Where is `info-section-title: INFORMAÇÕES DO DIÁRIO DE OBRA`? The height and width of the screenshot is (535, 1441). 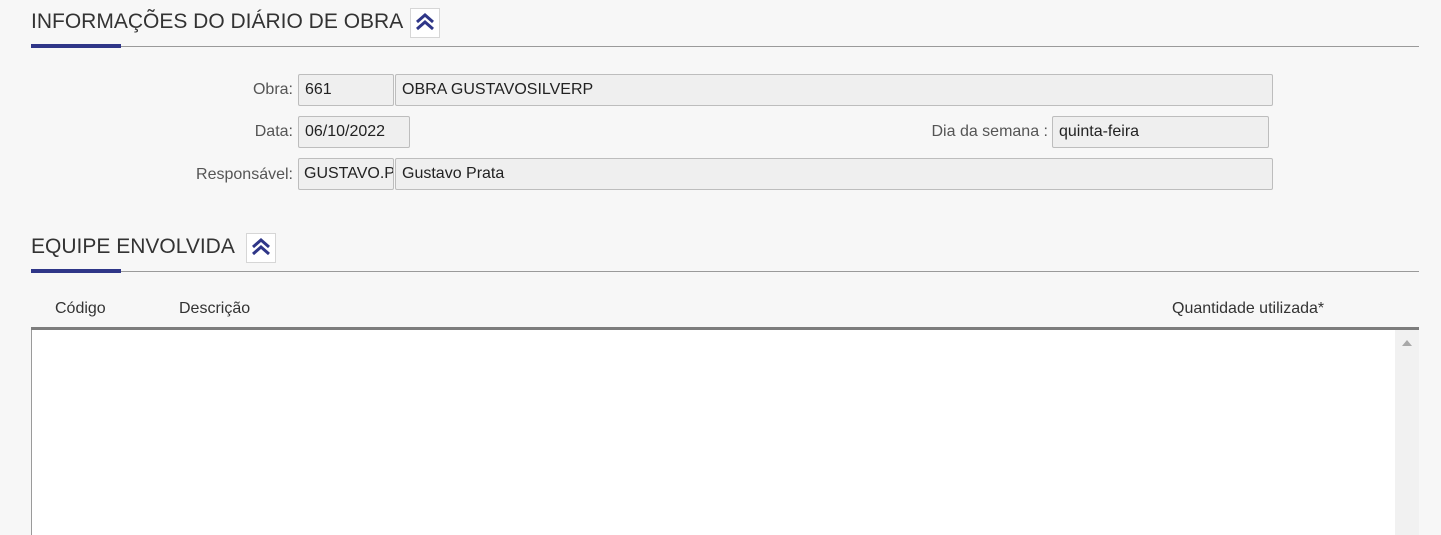 info-section-title: INFORMAÇÕES DO DIÁRIO DE OBRA is located at coordinates (217, 21).